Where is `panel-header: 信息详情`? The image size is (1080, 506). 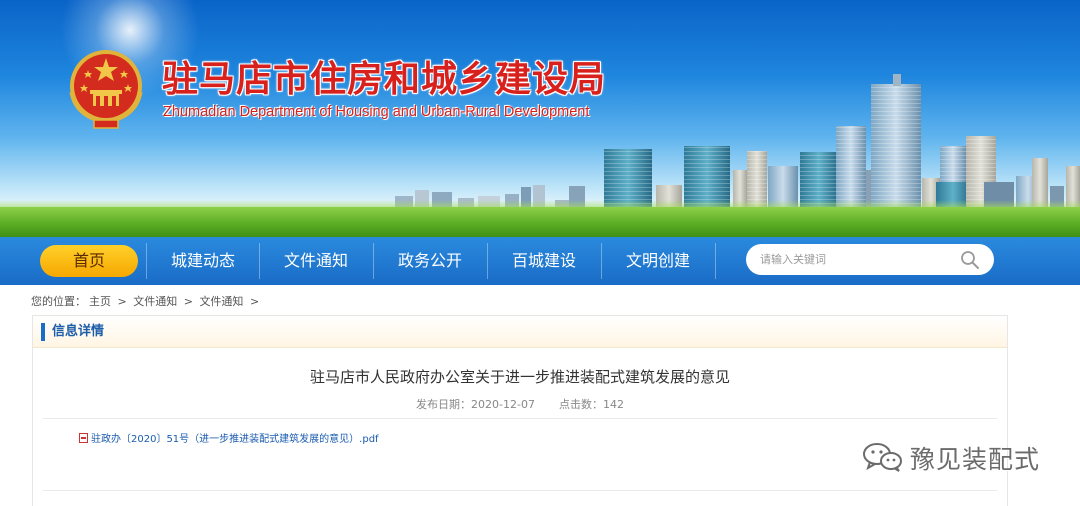 panel-header: 信息详情 is located at coordinates (520, 332).